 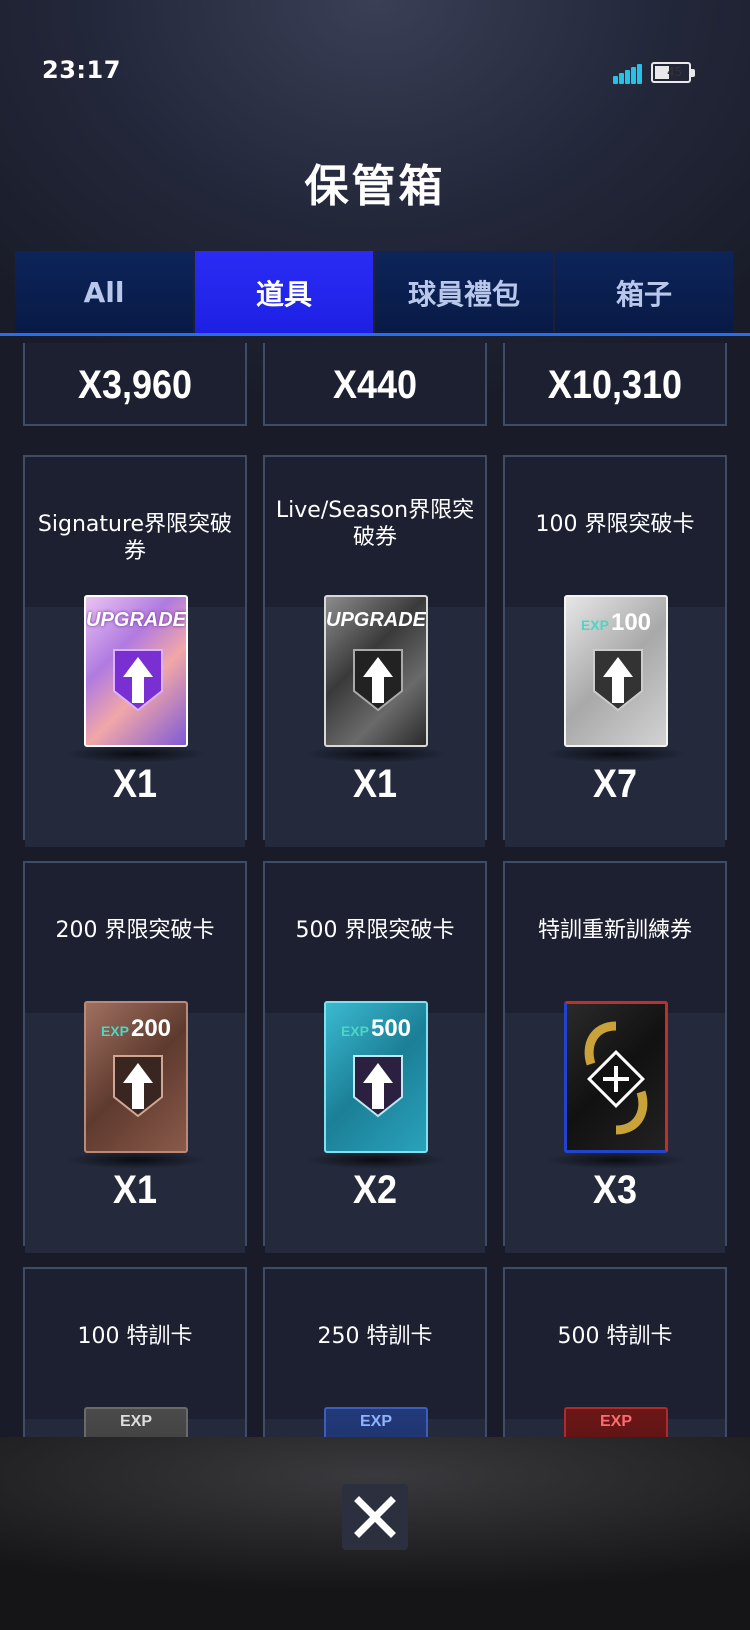 I want to click on exp-500-limit-break-card-icon: EXP500, so click(x=376, y=1077).